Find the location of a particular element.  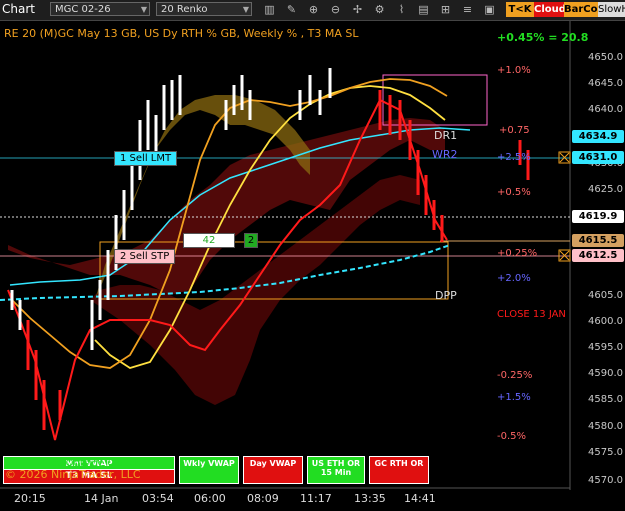

time-tick: 03:54 is located at coordinates (158, 498).